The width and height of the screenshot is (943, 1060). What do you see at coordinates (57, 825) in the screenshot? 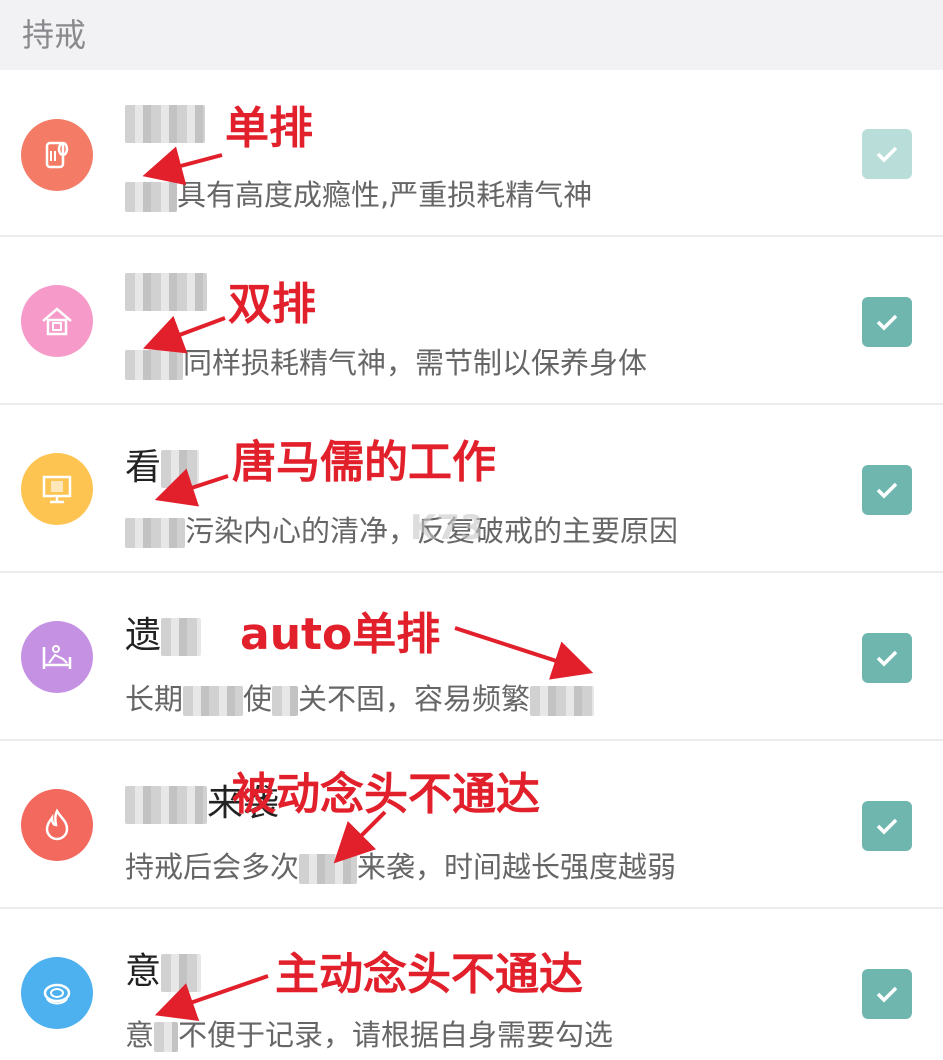
I see `flame-icon` at bounding box center [57, 825].